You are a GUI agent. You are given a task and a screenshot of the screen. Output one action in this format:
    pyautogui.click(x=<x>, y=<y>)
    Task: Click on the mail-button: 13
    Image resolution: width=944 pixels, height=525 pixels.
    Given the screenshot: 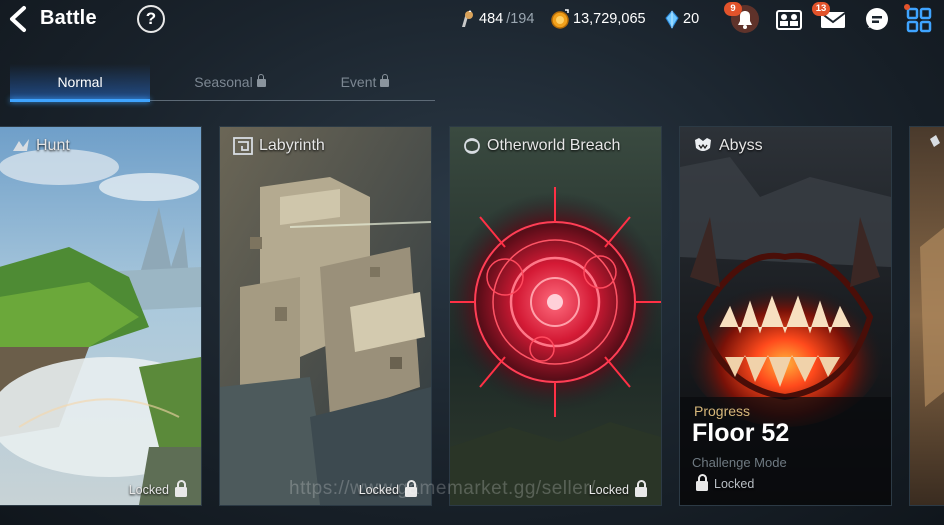 What is the action you would take?
    pyautogui.click(x=830, y=18)
    